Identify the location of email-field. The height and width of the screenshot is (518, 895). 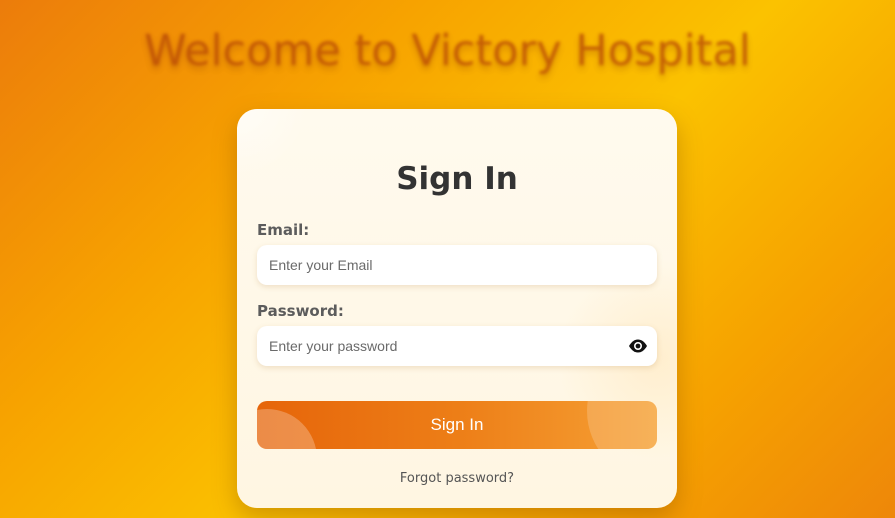
(457, 265).